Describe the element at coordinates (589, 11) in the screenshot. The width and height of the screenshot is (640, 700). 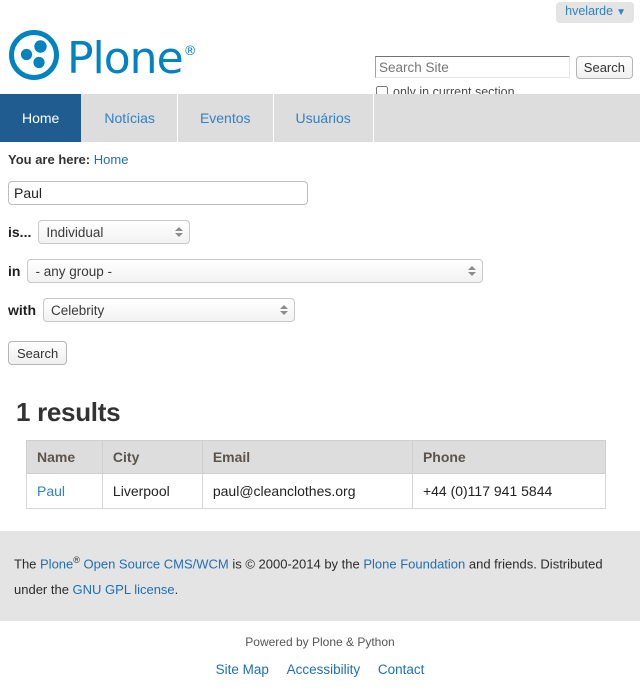
I see `user-menu-label: hvelarde` at that location.